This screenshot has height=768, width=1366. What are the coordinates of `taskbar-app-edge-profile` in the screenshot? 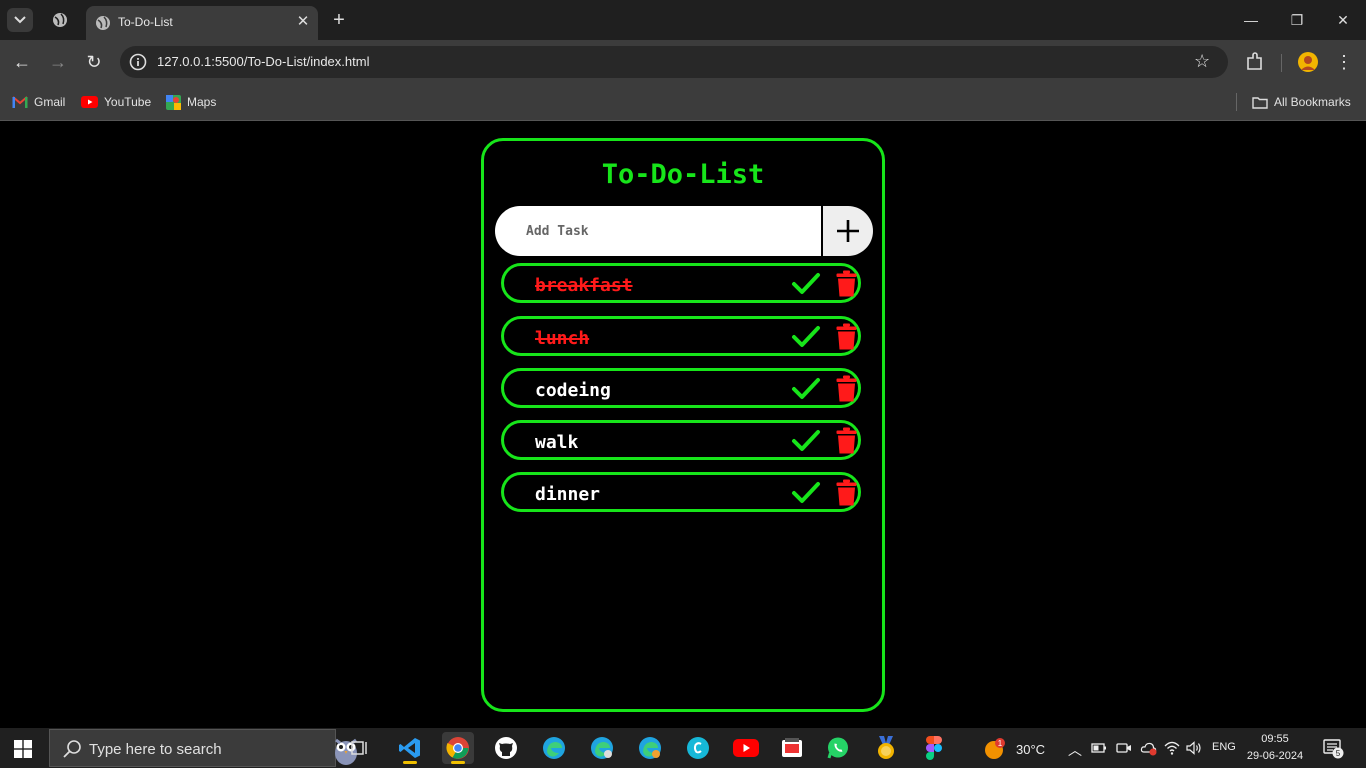 It's located at (602, 748).